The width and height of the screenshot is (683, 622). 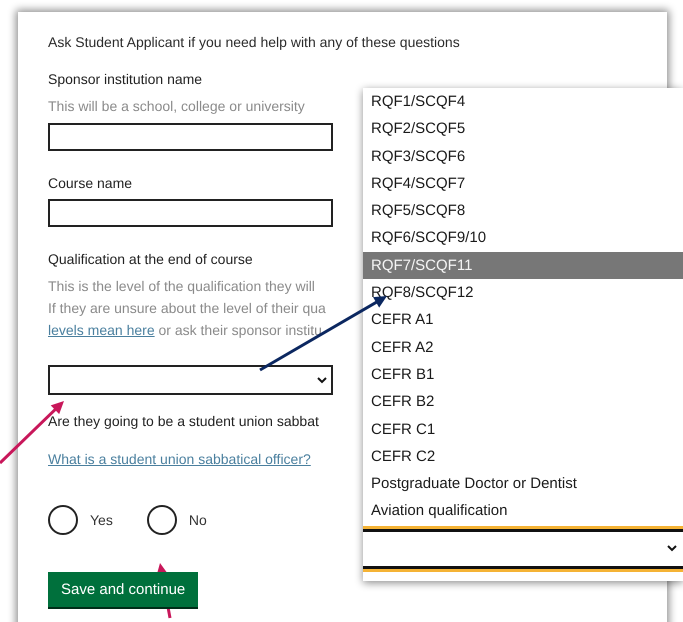 I want to click on question-text: Are they going to be a student union sabbat, so click(x=183, y=421).